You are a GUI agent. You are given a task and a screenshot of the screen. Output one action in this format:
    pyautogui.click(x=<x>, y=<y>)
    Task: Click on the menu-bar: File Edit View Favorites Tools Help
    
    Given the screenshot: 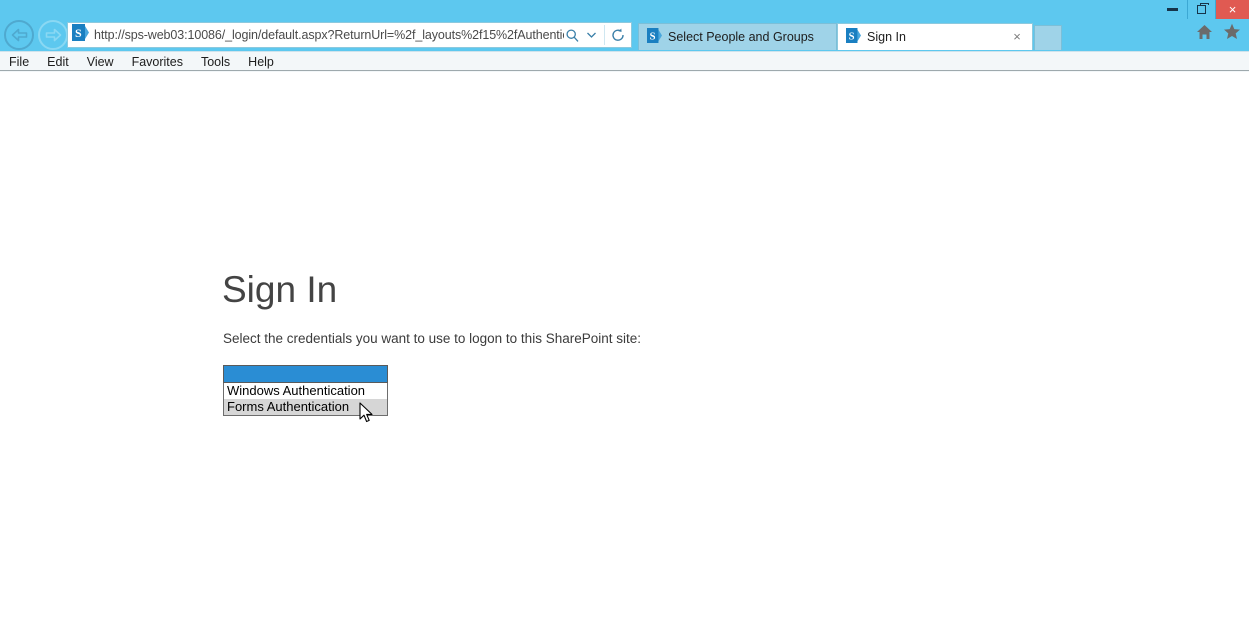 What is the action you would take?
    pyautogui.click(x=624, y=61)
    